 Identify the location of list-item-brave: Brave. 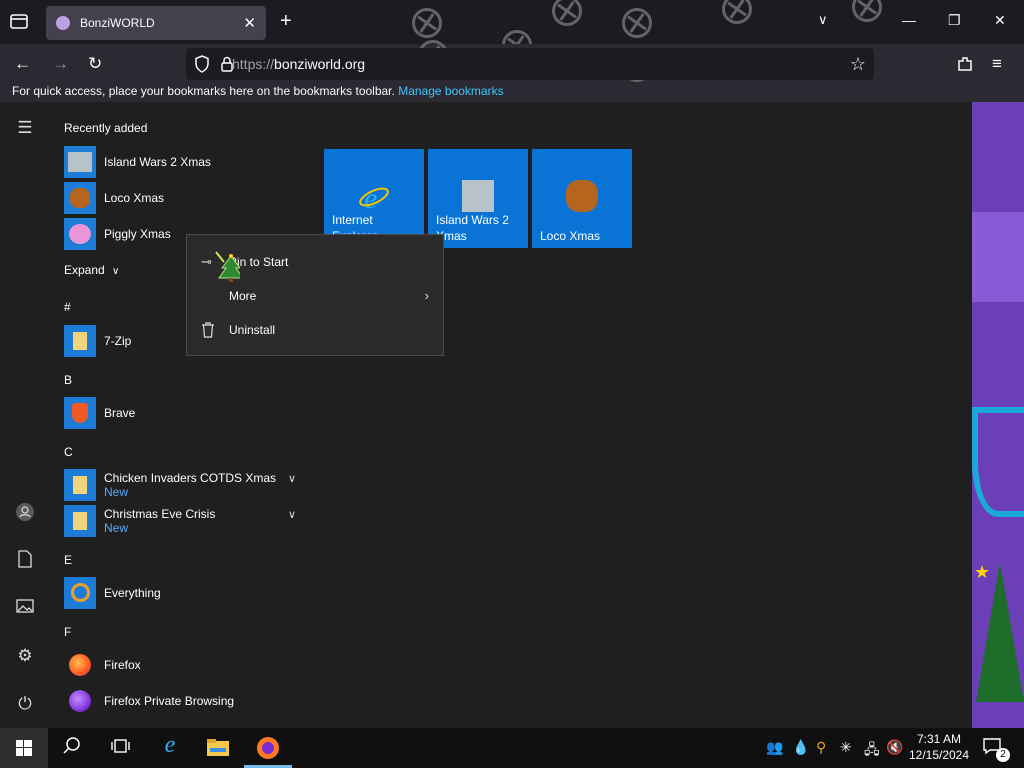
(184, 413).